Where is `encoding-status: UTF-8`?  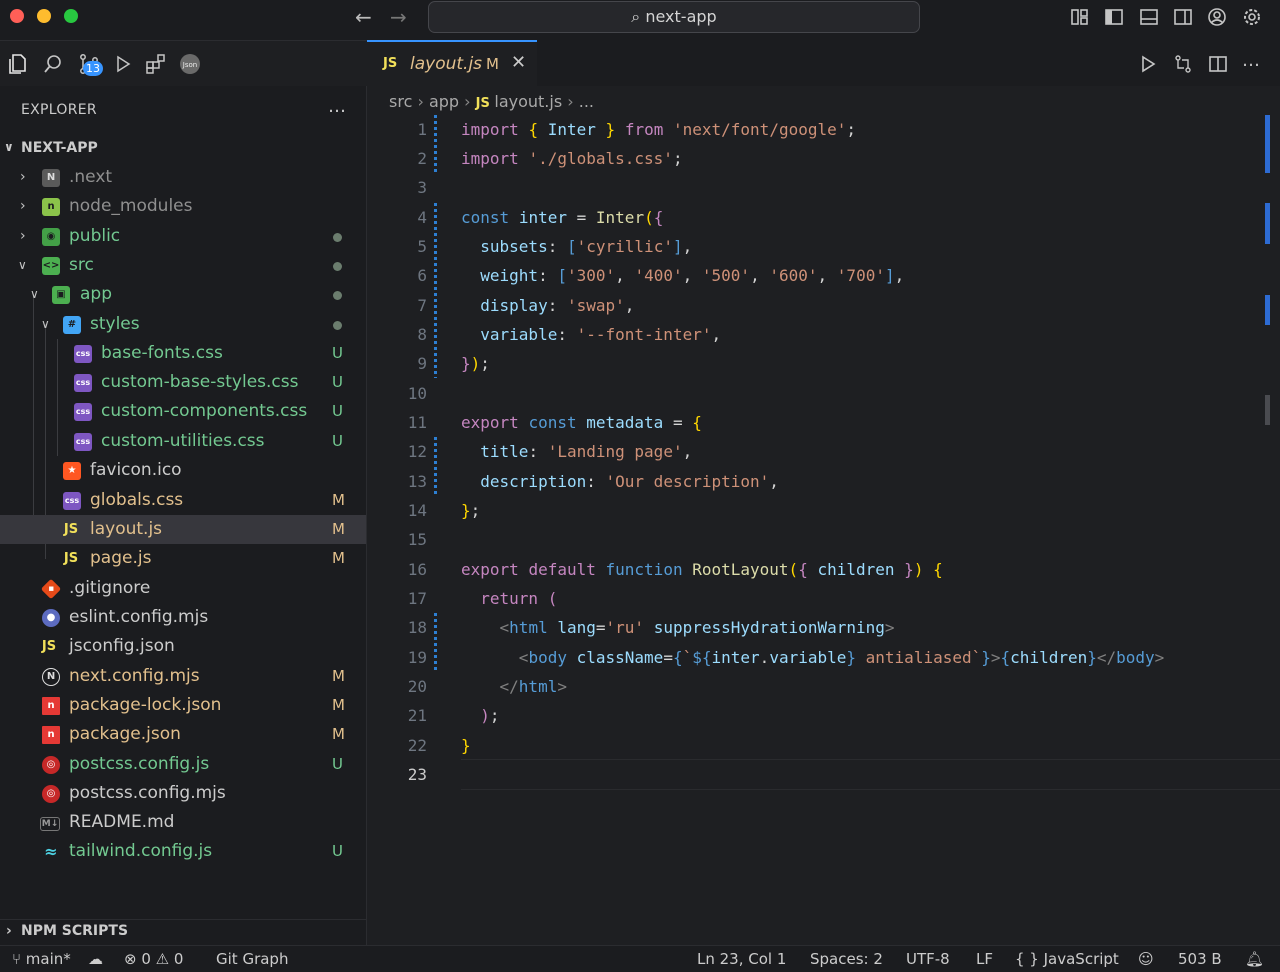 encoding-status: UTF-8 is located at coordinates (928, 959).